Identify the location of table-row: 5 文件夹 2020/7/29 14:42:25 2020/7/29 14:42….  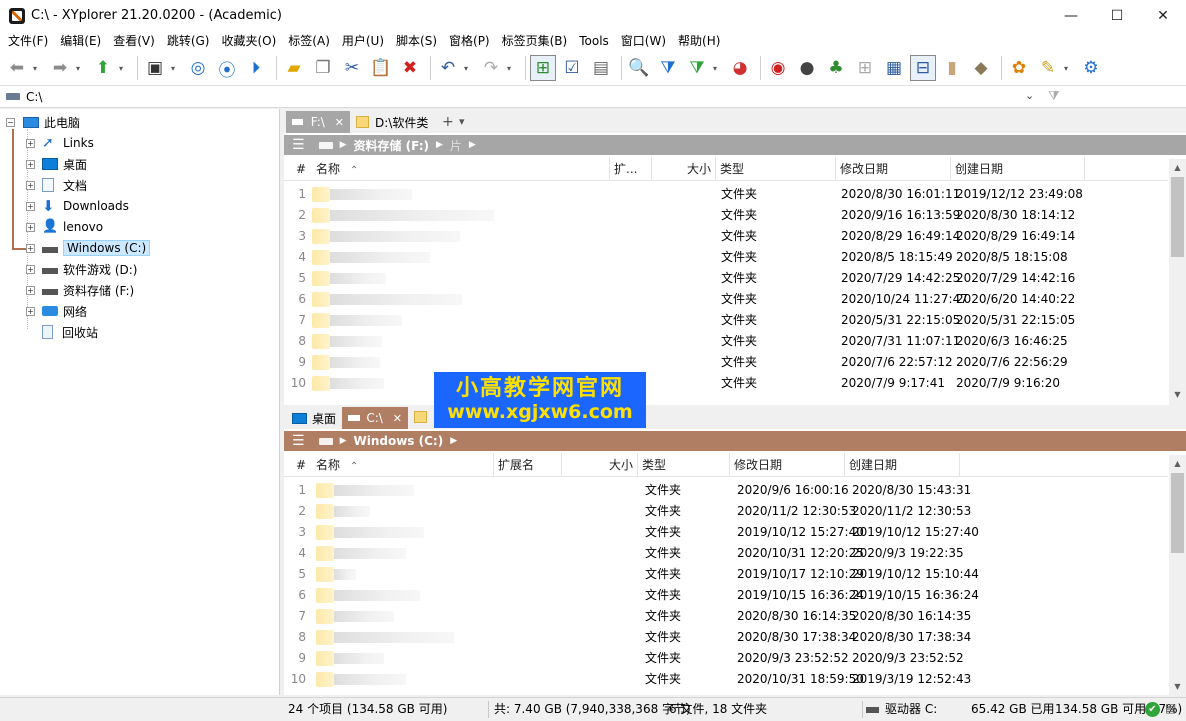
(726, 278).